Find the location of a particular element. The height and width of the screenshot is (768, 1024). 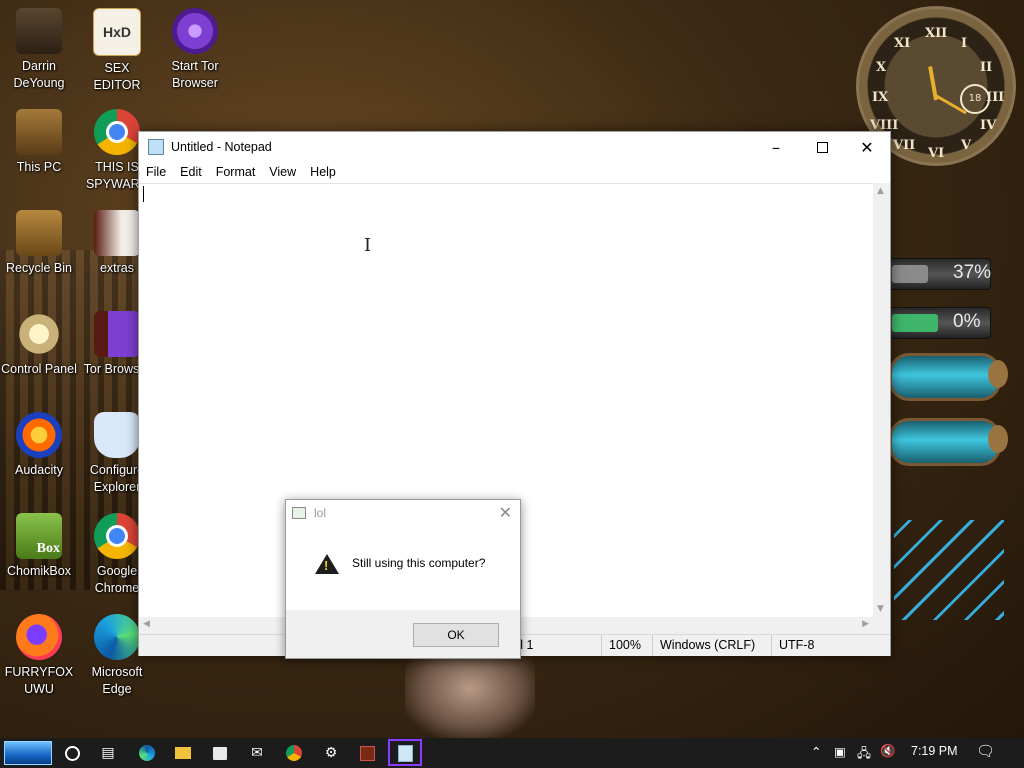

clock-numeral: XI is located at coordinates (902, 43).